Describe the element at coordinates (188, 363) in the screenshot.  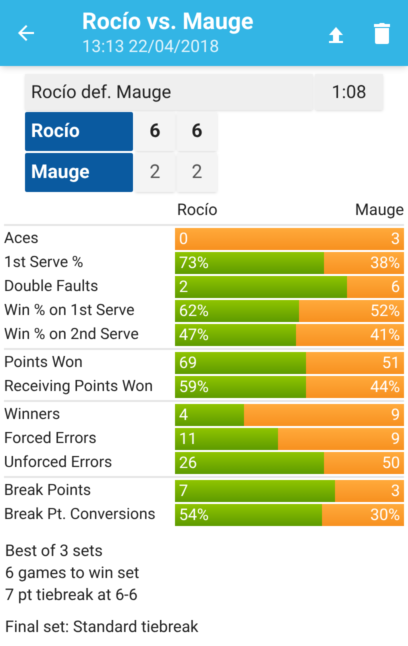
I see `stat-value: 69` at that location.